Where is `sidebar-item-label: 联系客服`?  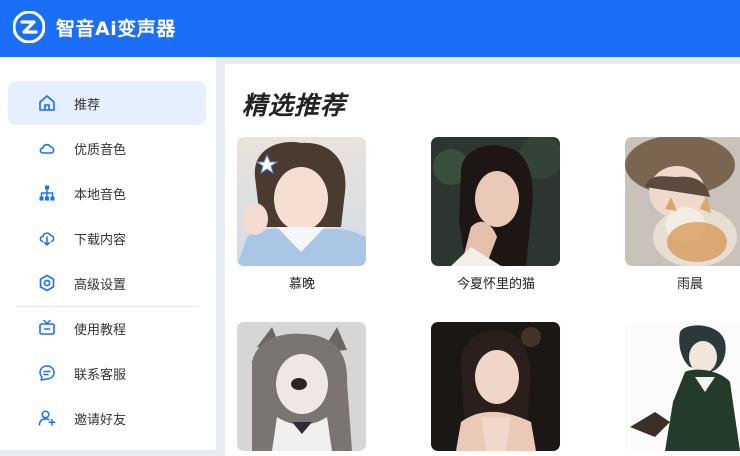
sidebar-item-label: 联系客服 is located at coordinates (100, 375).